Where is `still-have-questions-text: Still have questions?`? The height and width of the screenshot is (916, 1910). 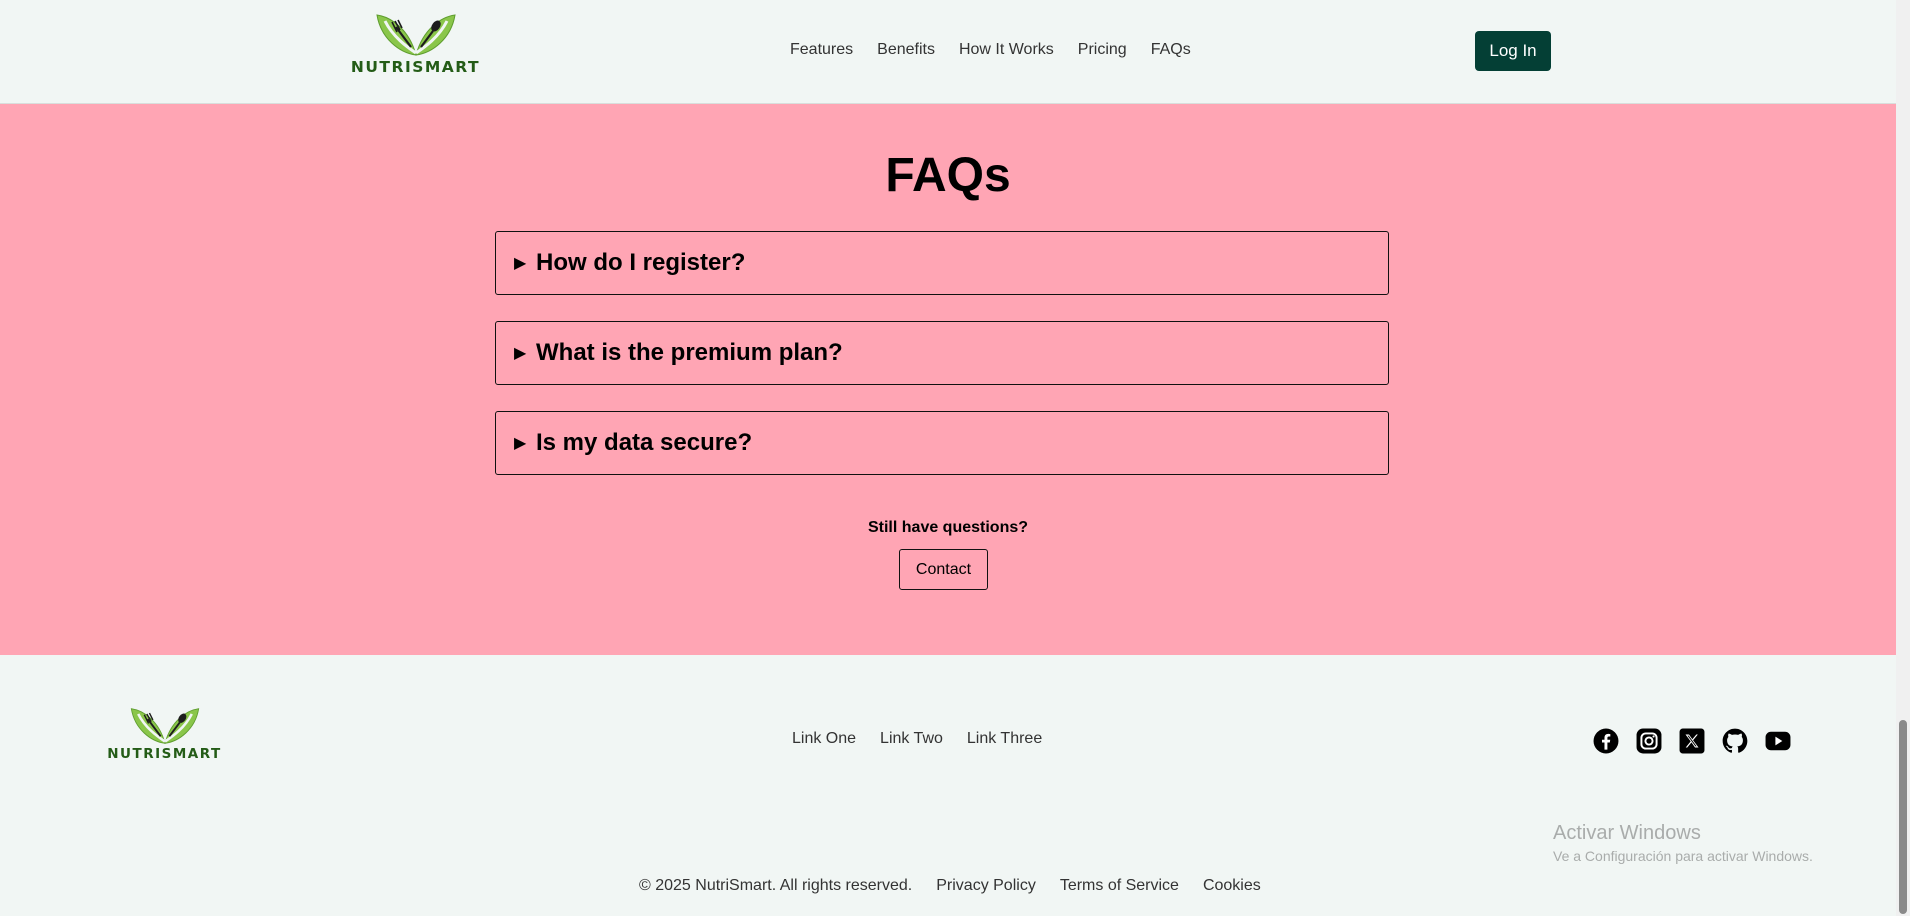 still-have-questions-text: Still have questions? is located at coordinates (948, 527).